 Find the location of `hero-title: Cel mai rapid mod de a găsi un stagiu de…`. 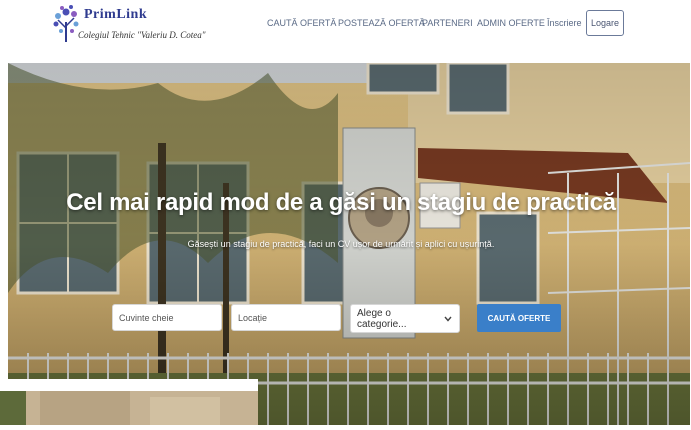

hero-title: Cel mai rapid mod de a găsi un stagiu de… is located at coordinates (341, 202).